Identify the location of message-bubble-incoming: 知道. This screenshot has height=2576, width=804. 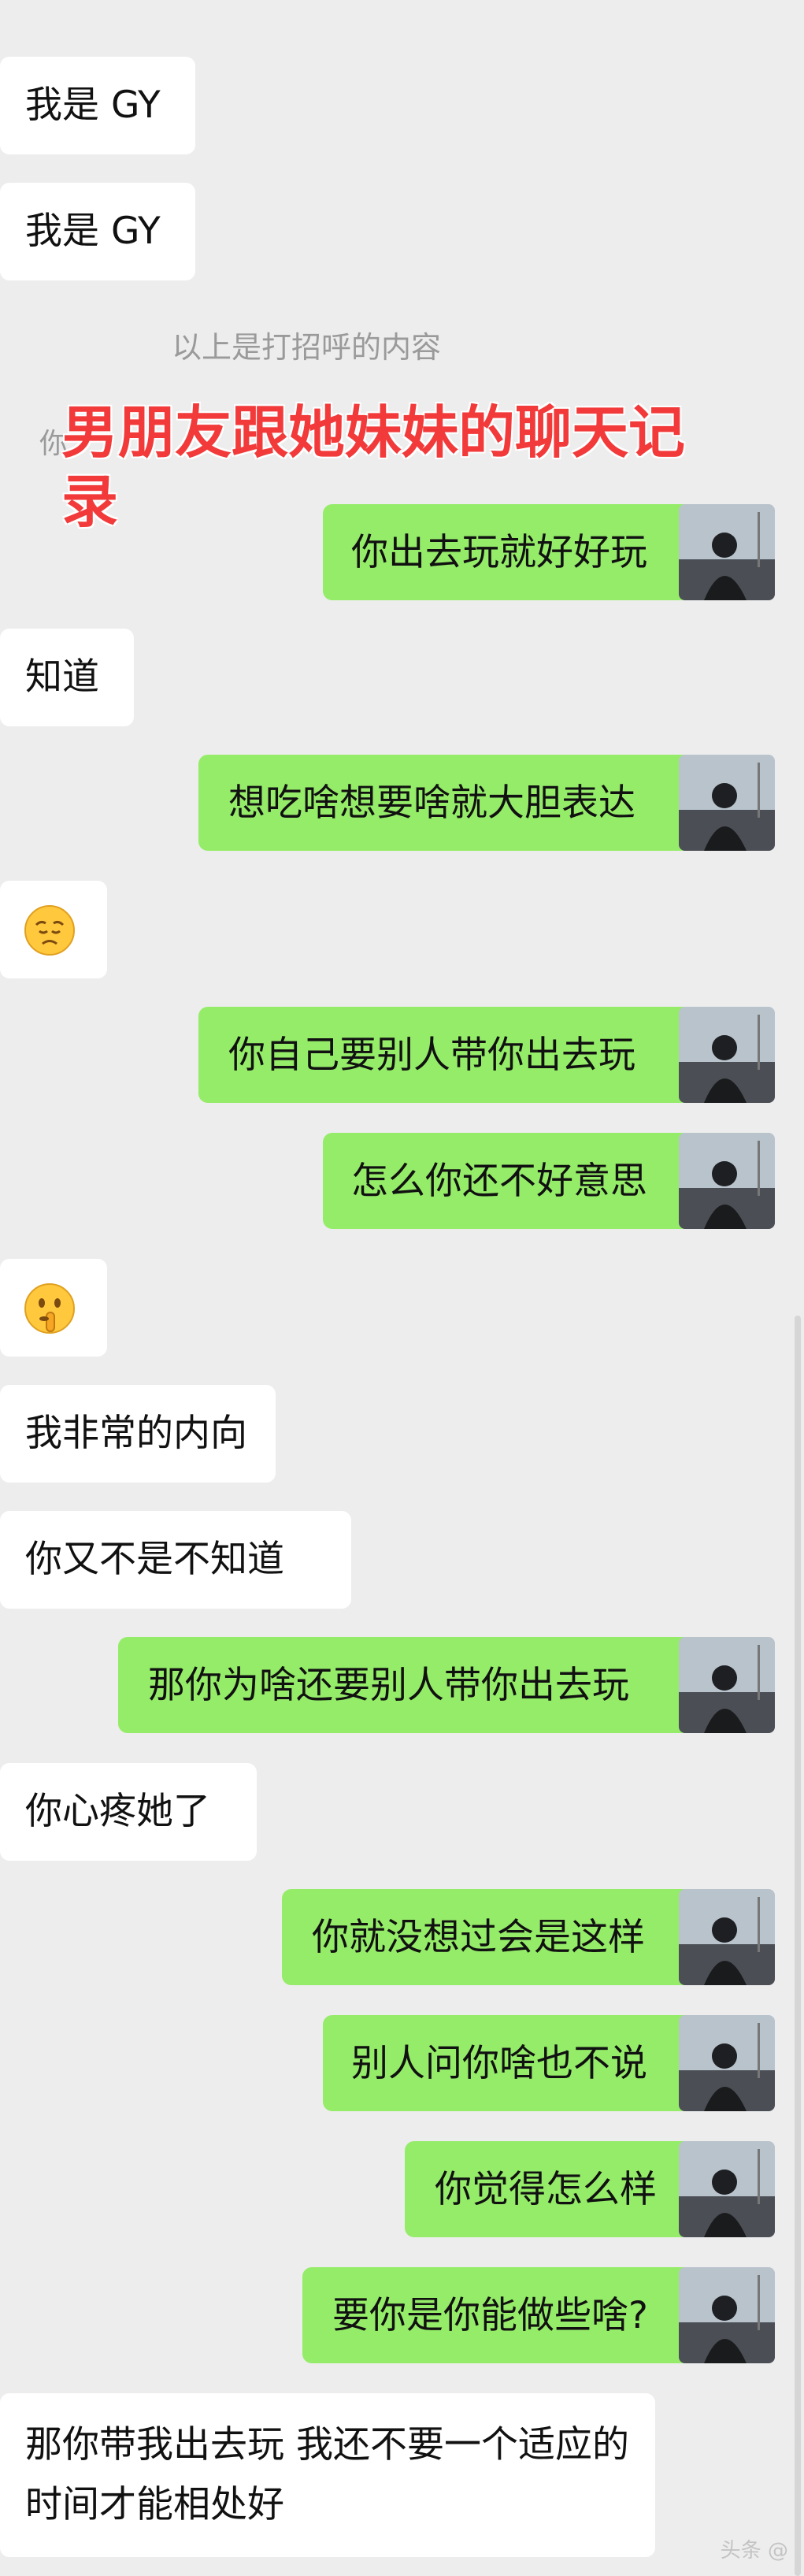
(67, 677).